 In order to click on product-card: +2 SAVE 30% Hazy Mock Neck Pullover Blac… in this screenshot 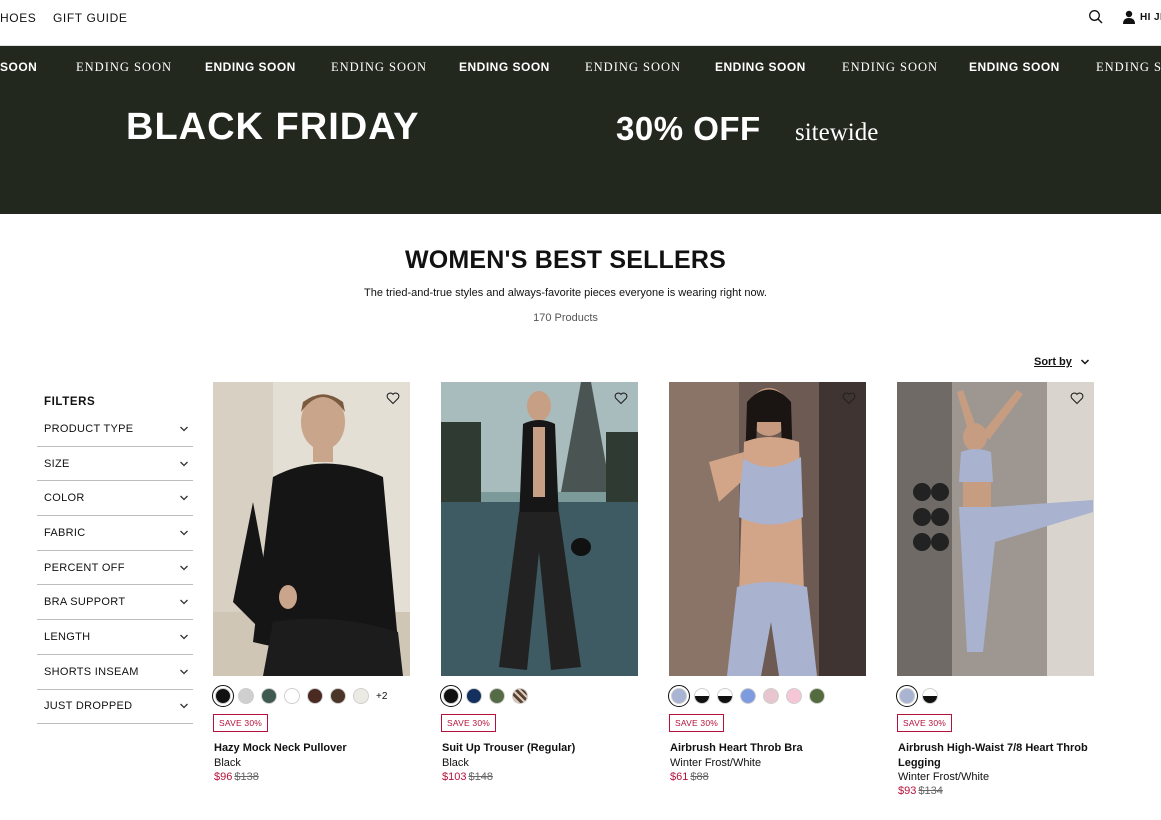, I will do `click(311, 582)`.